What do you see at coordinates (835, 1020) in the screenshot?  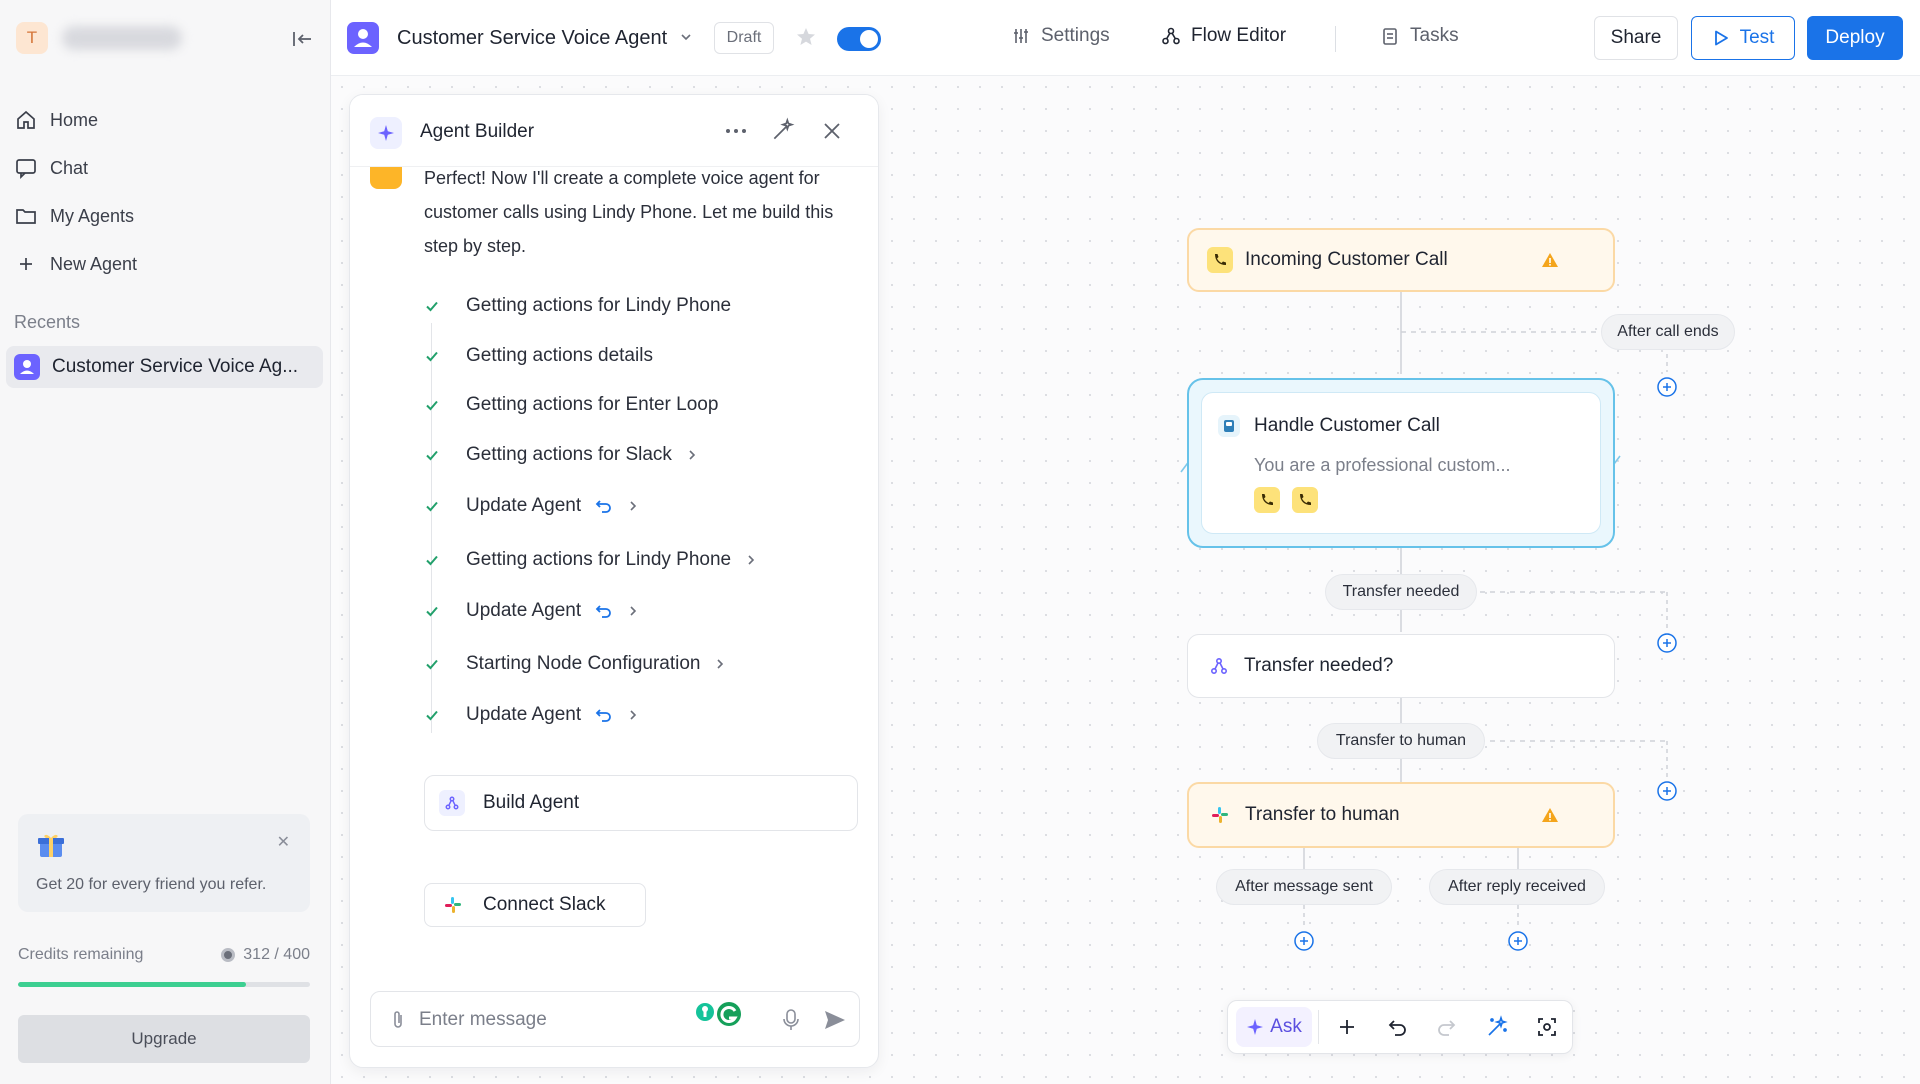 I see `send-icon` at bounding box center [835, 1020].